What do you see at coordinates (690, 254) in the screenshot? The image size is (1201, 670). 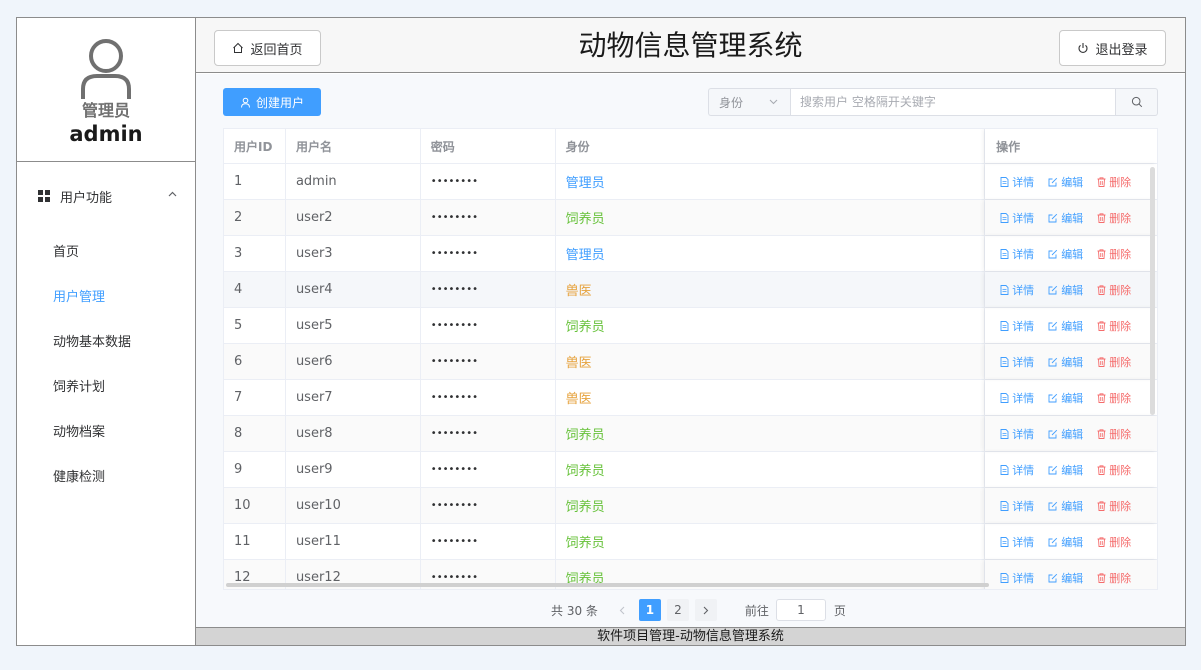 I see `table-row: 3 user3 •••••••• 管理员 详情 编辑 删除` at bounding box center [690, 254].